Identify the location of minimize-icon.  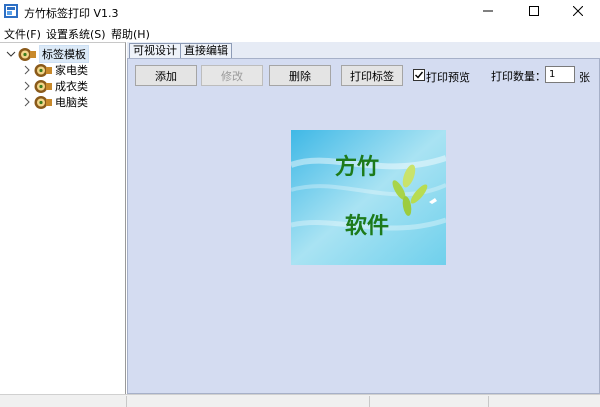
(487, 12).